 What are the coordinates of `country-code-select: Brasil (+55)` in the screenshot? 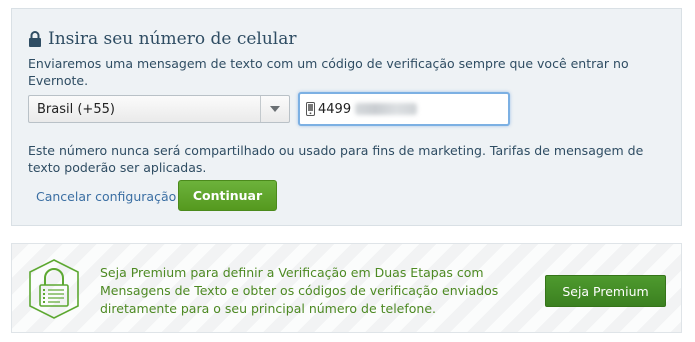 It's located at (159, 109).